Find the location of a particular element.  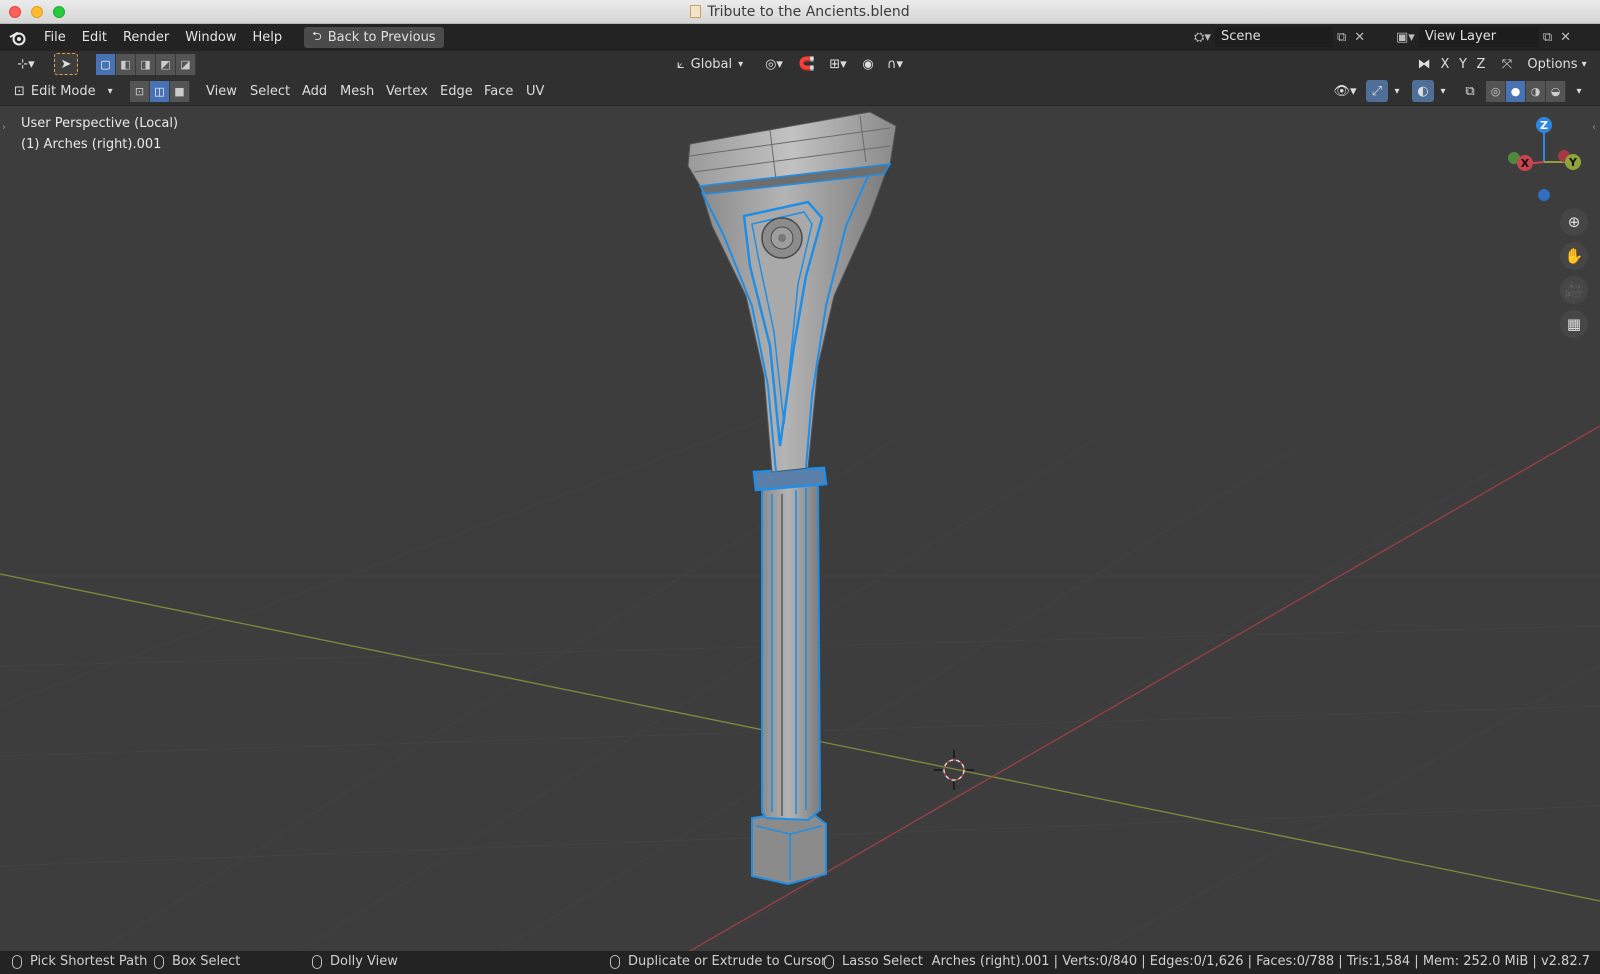

material-shading-icon: ◑ is located at coordinates (1536, 91).